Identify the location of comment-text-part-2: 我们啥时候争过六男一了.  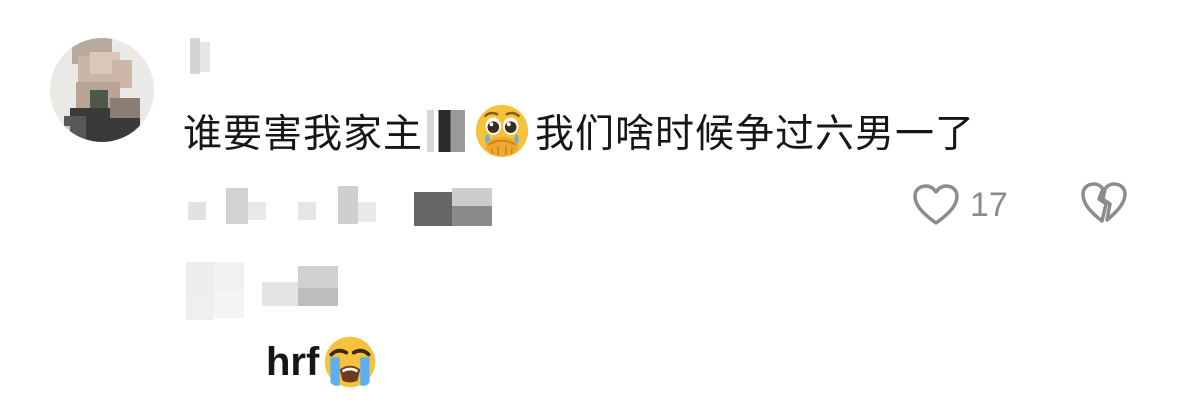
(755, 134).